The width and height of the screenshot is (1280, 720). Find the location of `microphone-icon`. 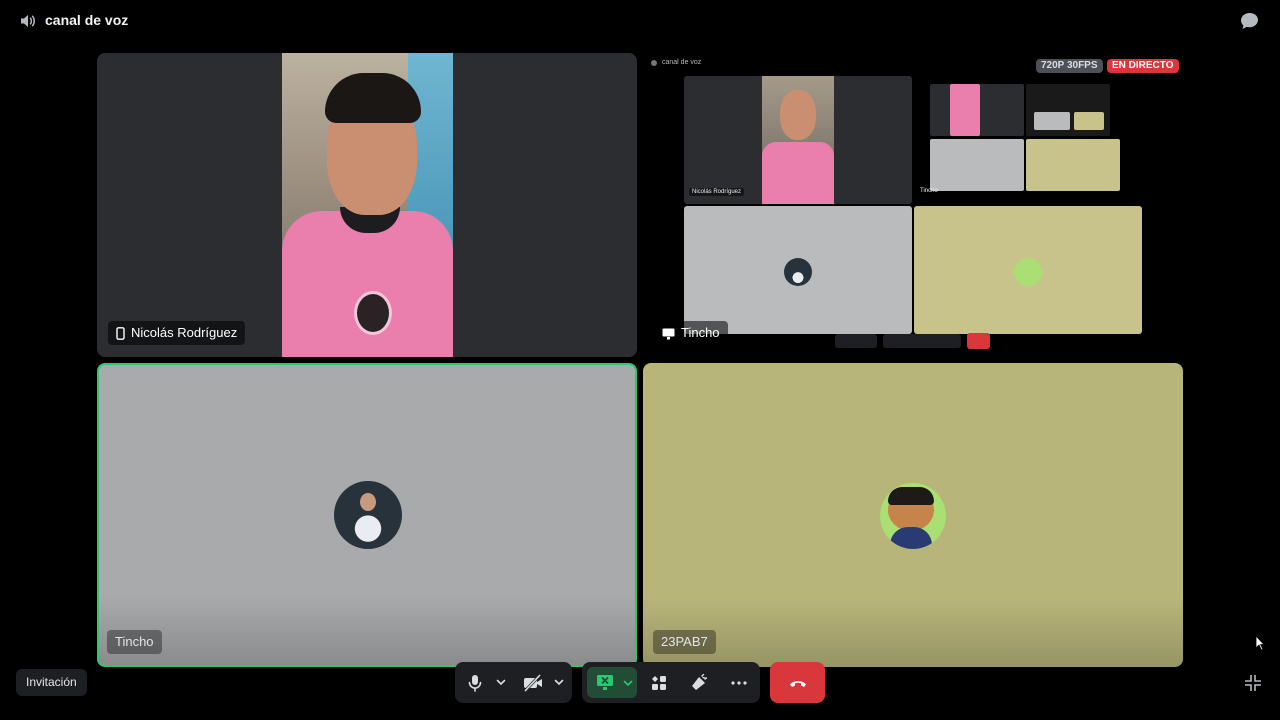

microphone-icon is located at coordinates (475, 683).